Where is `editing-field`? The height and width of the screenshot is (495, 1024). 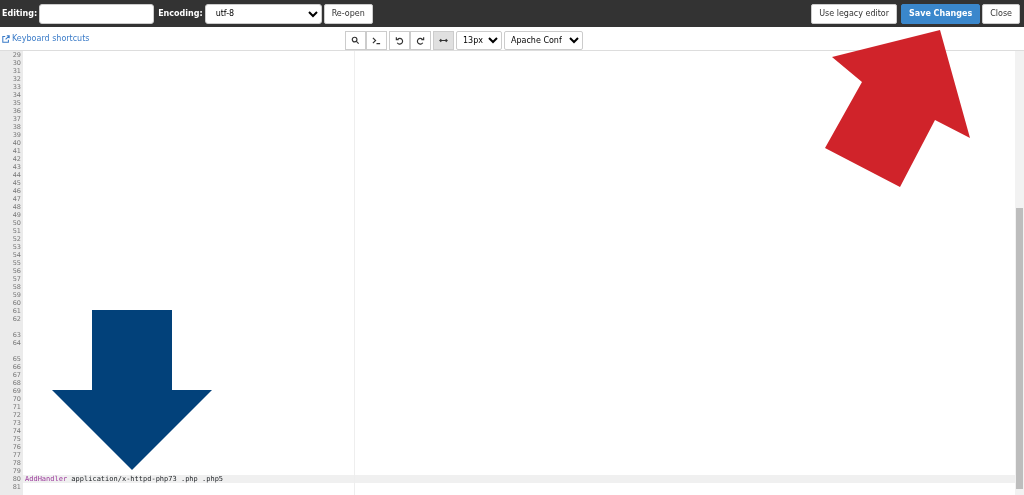
editing-field is located at coordinates (97, 13).